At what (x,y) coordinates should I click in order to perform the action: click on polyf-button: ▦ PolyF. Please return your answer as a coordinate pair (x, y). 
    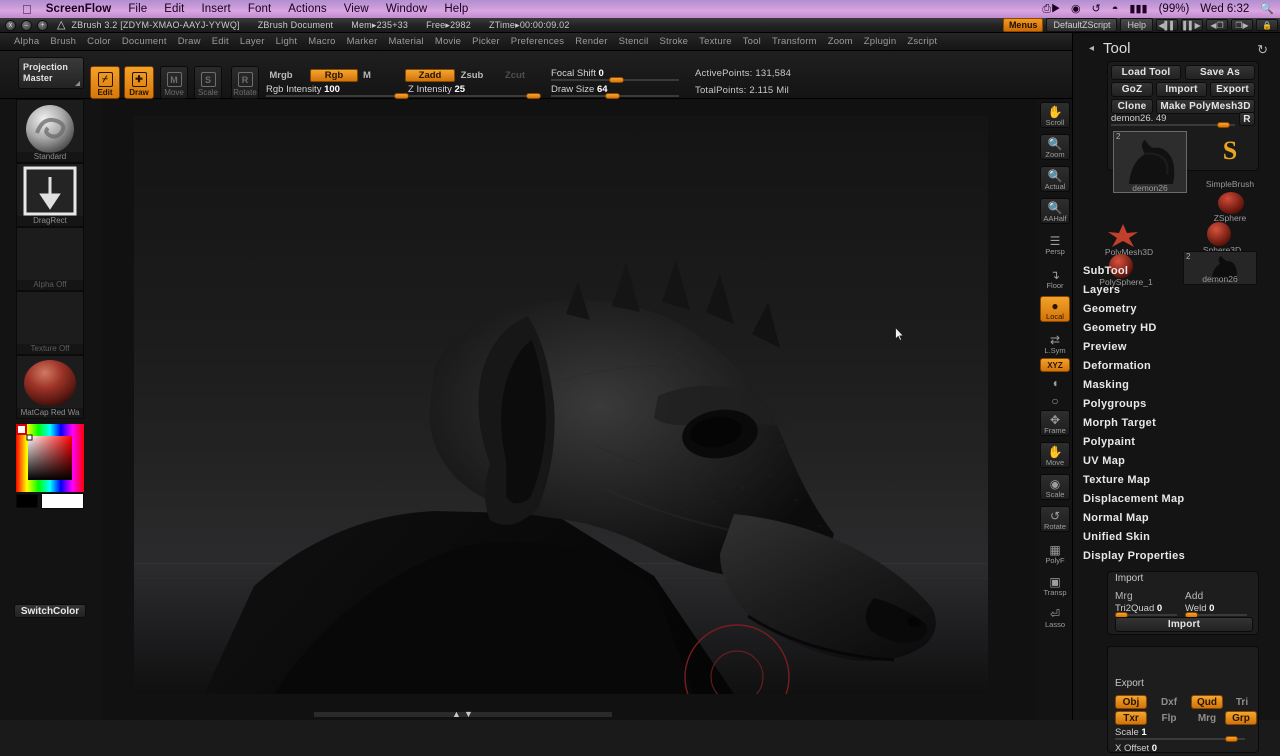
    Looking at the image, I should click on (1055, 552).